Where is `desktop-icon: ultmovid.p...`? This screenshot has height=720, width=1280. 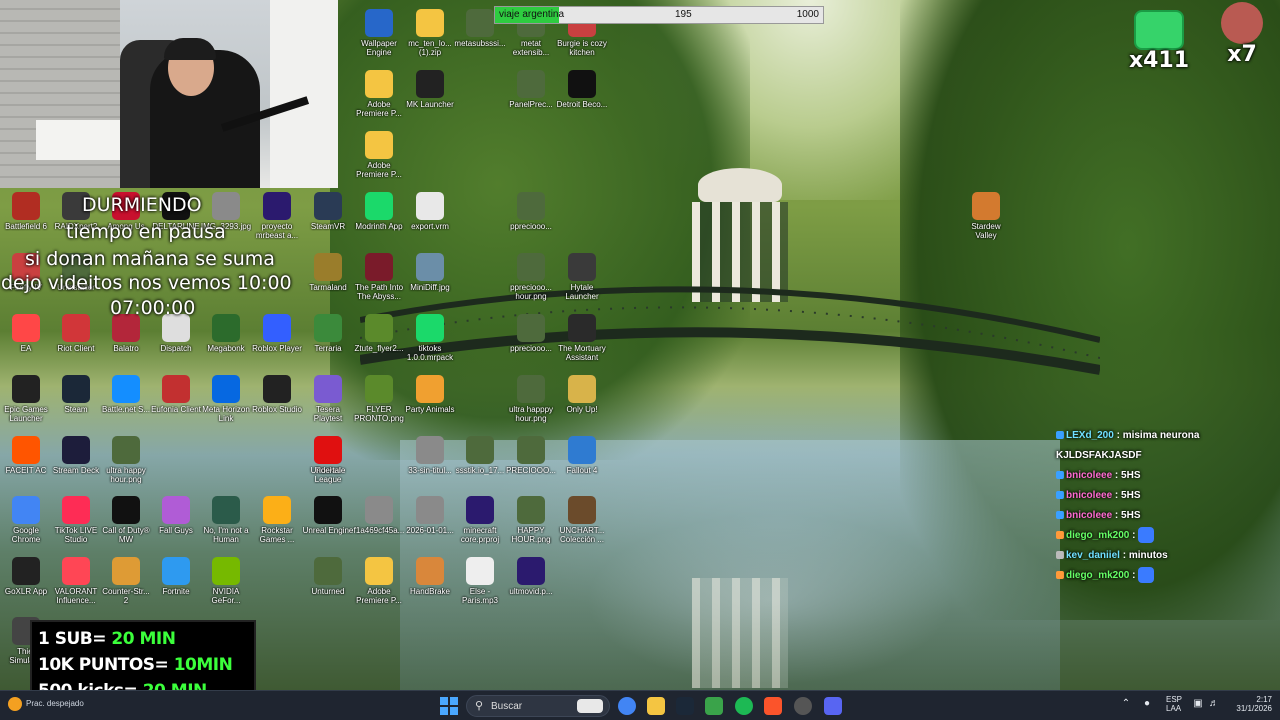
desktop-icon: ultmovid.p... is located at coordinates (531, 583).